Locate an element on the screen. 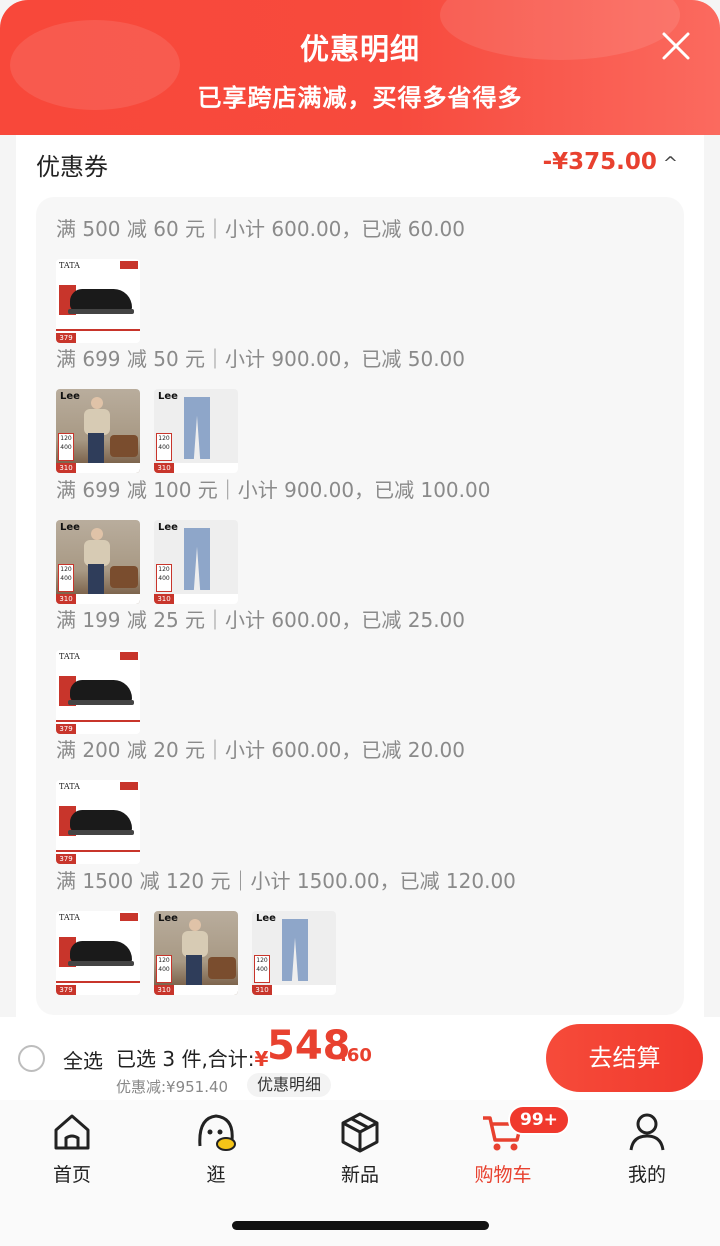  select-all-radio is located at coordinates (31, 1058).